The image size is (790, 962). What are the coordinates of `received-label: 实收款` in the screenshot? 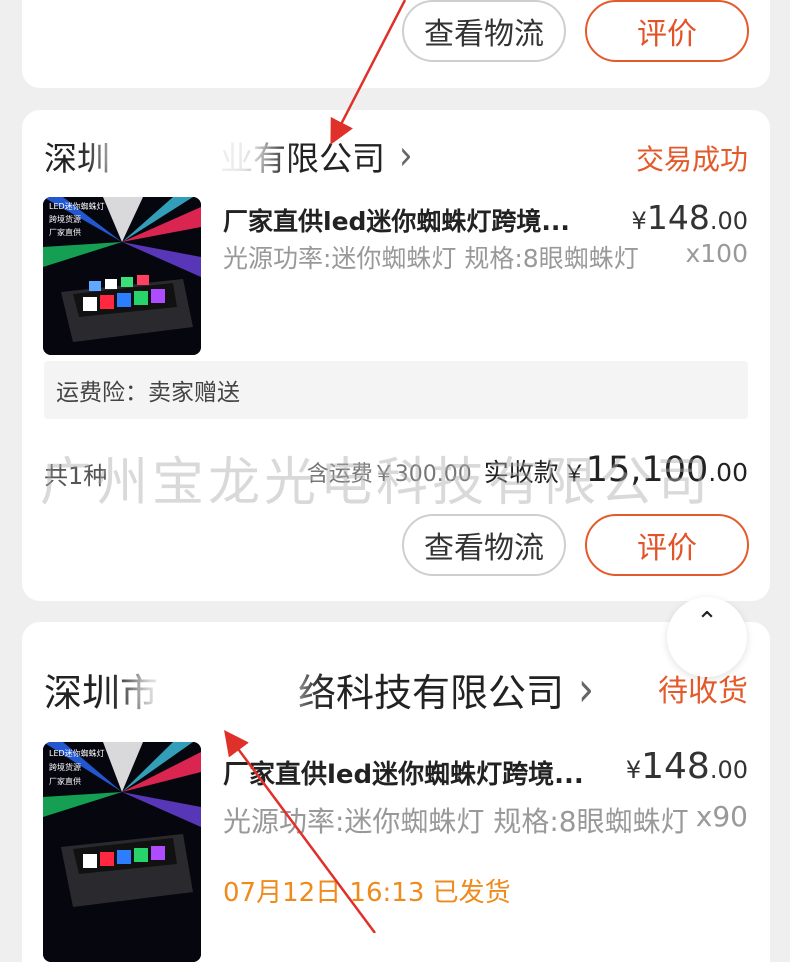 It's located at (521, 472).